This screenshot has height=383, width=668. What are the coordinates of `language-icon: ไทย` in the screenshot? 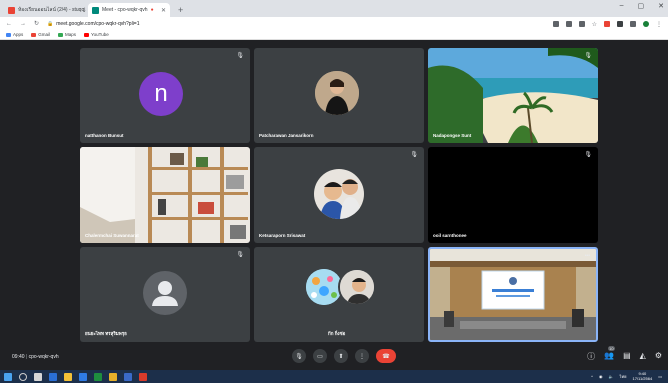 It's located at (622, 376).